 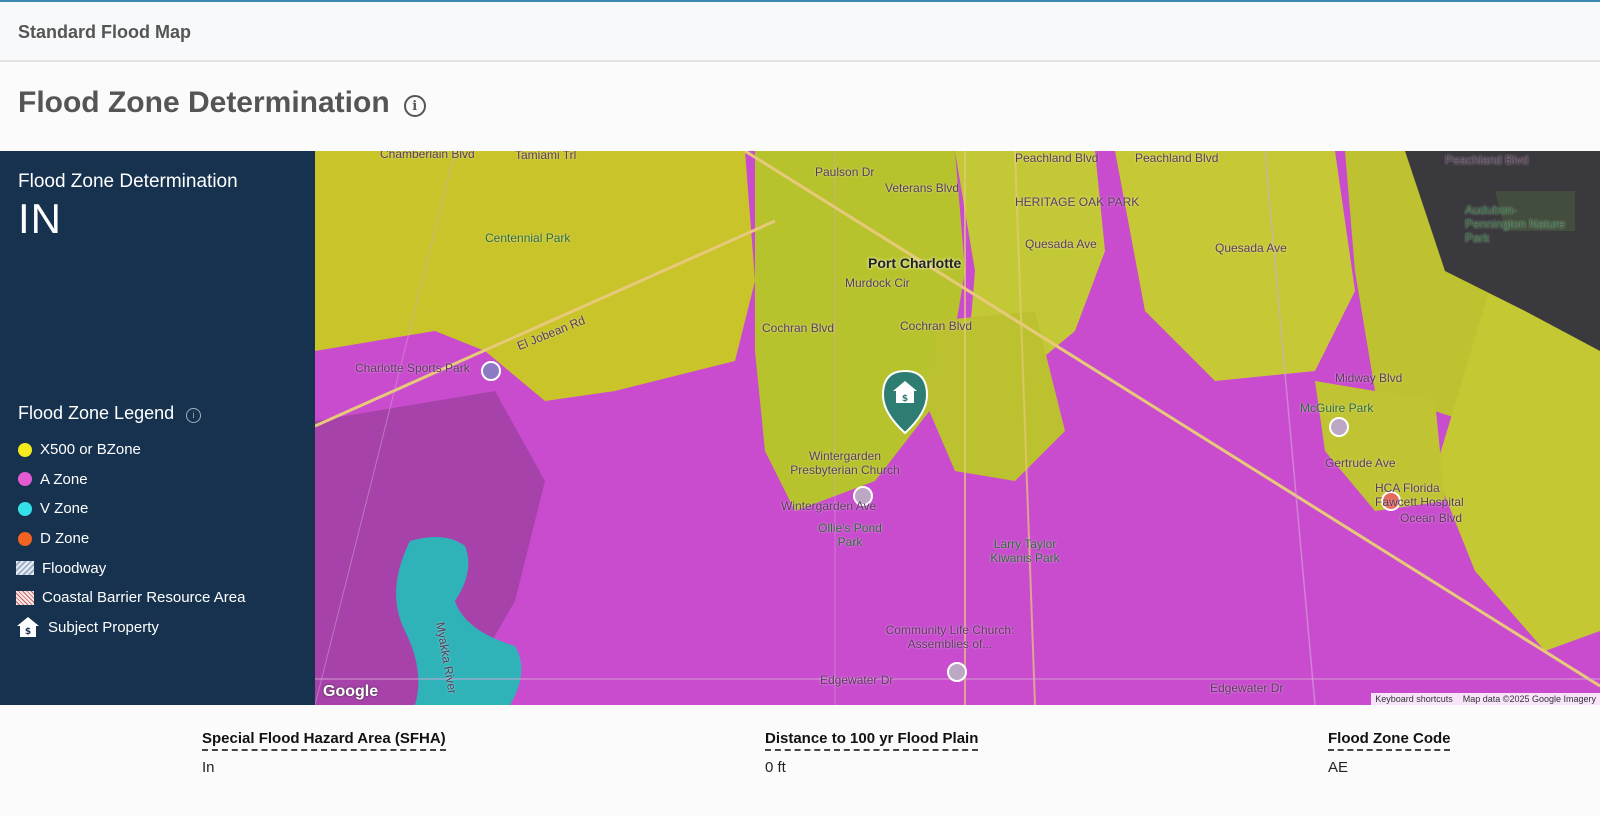 I want to click on map-label: Gertrude Ave, so click(x=1360, y=463).